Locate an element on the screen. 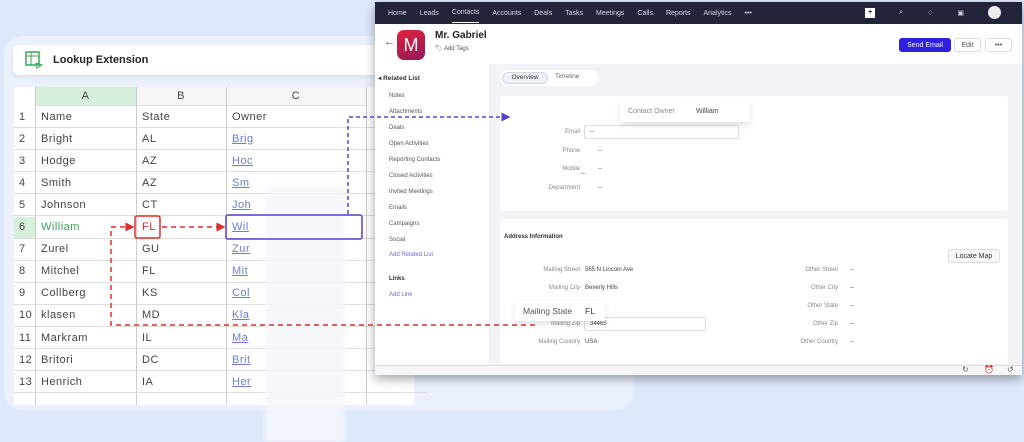 The image size is (1024, 442). related-list-item: Emails is located at coordinates (398, 208).